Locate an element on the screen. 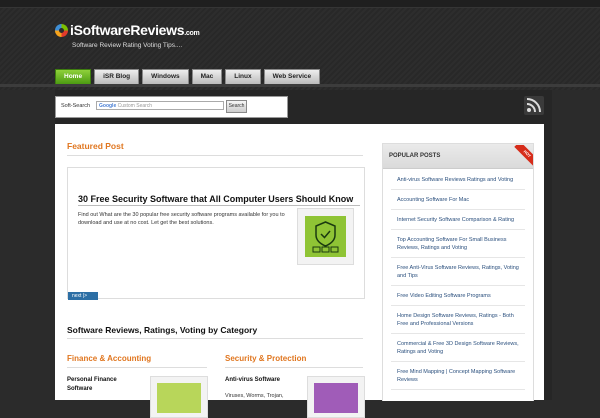 The image size is (600, 418). nav-tab-mac: Mac is located at coordinates (207, 76).